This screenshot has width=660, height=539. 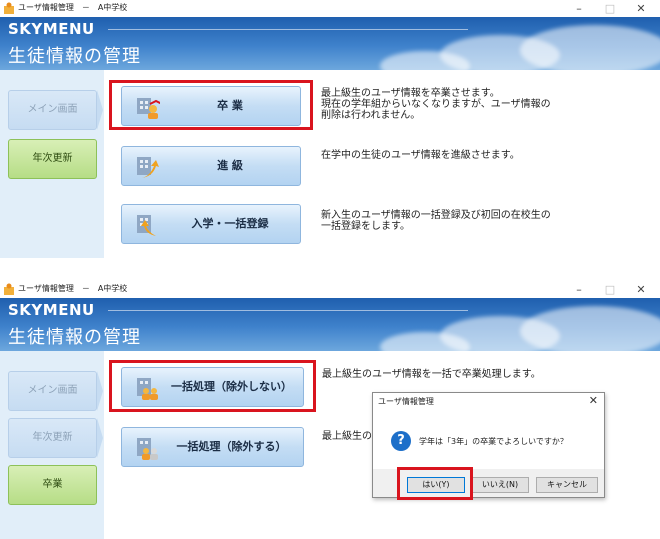 I want to click on no-button: いいえ(N), so click(x=500, y=485).